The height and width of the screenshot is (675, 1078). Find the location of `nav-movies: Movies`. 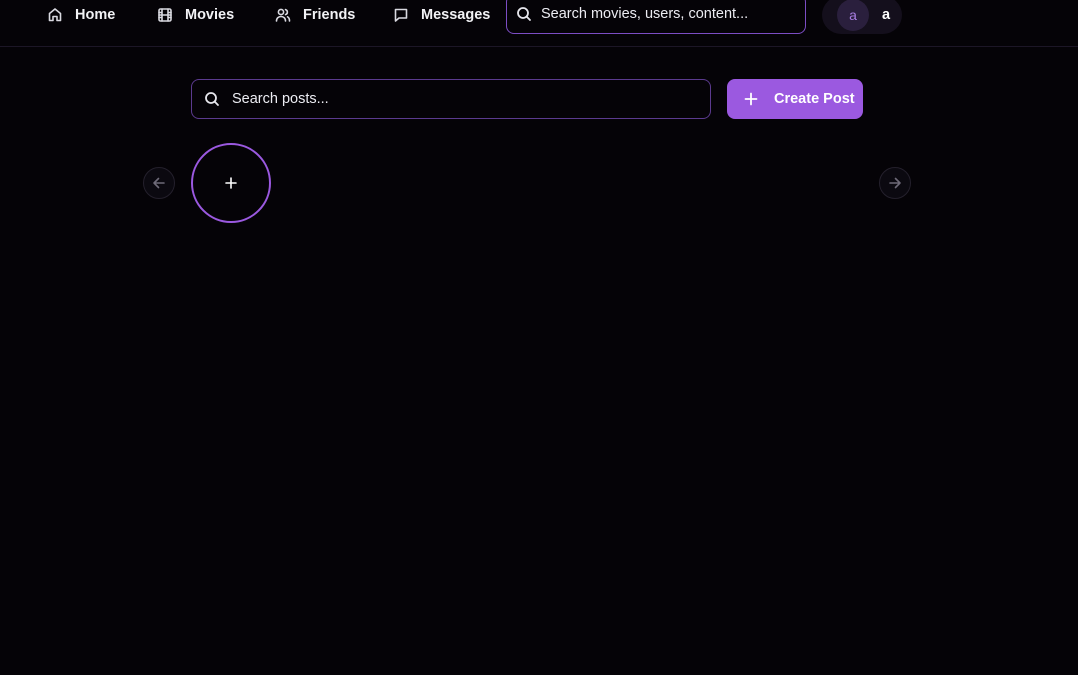

nav-movies: Movies is located at coordinates (195, 15).